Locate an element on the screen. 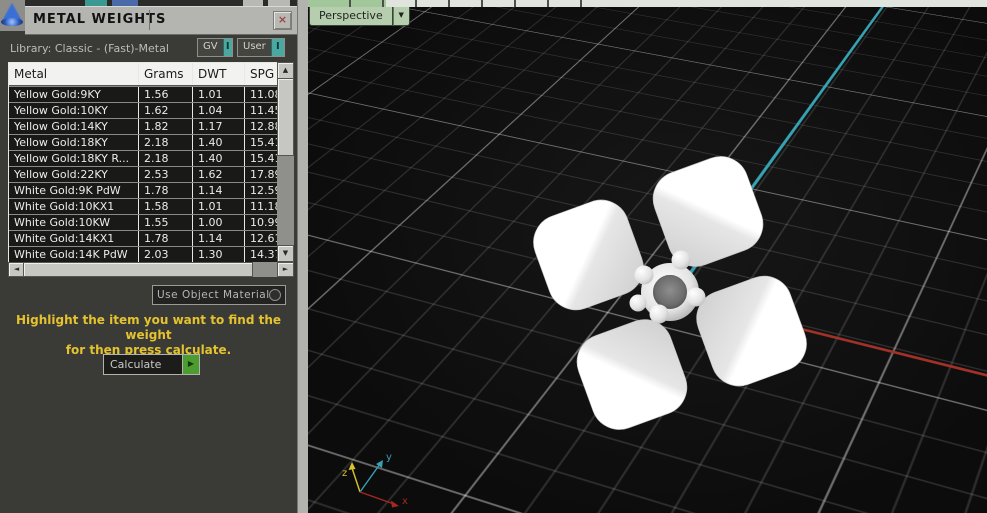 Image resolution: width=987 pixels, height=513 pixels. table-row: White Gold:14KX1 1.781.1412.61 is located at coordinates (143, 238).